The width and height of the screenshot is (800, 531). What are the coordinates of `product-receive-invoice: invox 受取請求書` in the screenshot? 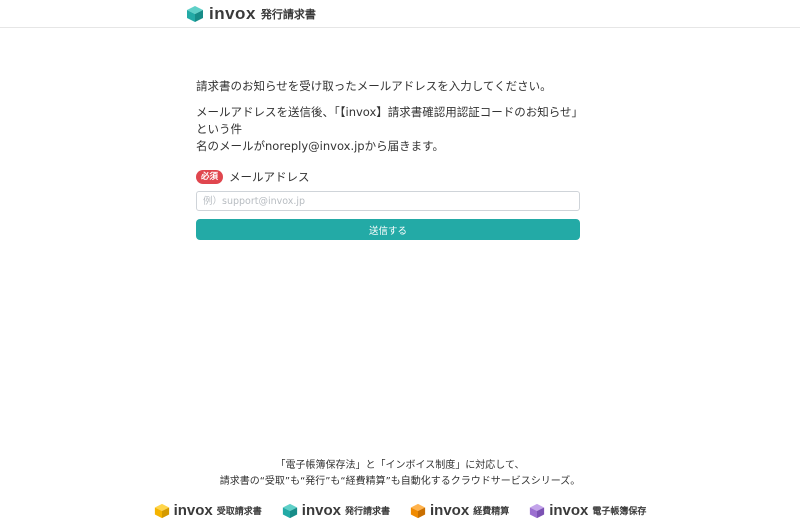 It's located at (208, 510).